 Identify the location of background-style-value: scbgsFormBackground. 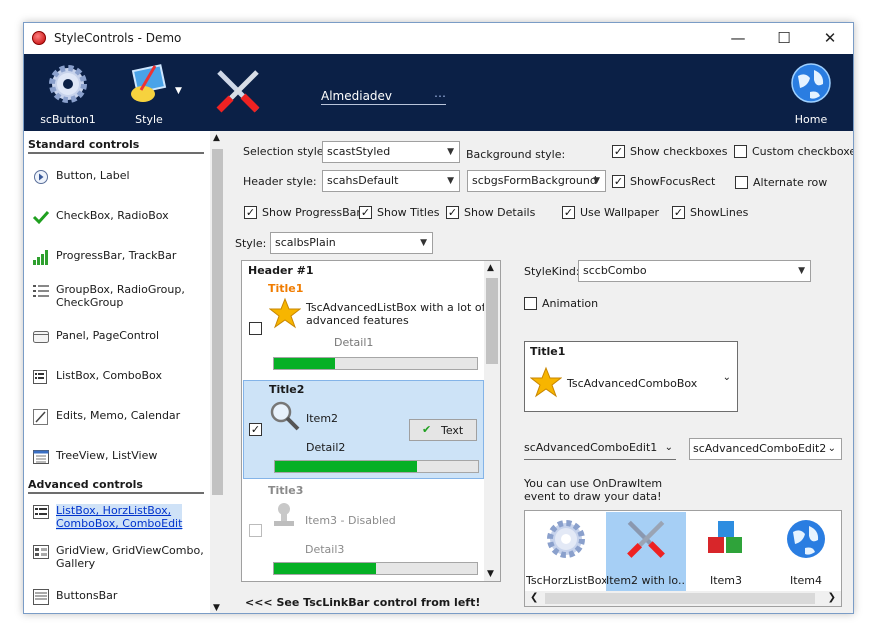
(534, 180).